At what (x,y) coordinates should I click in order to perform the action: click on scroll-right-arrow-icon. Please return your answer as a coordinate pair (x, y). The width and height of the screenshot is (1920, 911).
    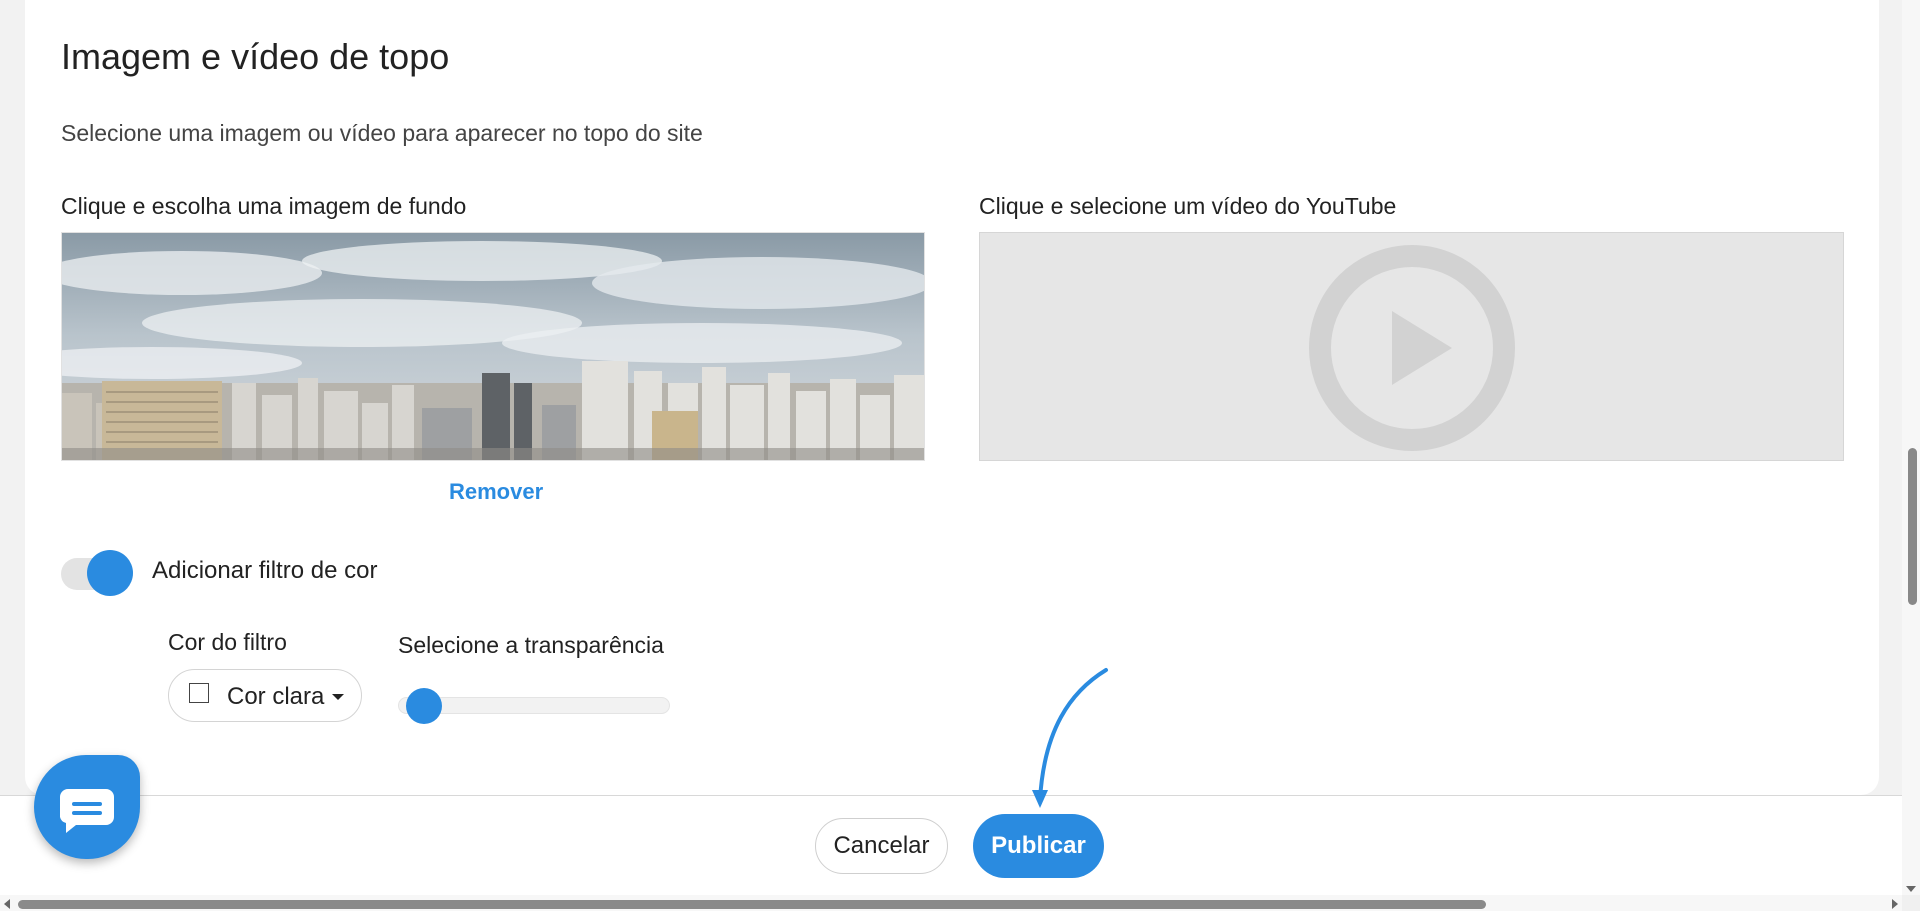
    Looking at the image, I should click on (1895, 904).